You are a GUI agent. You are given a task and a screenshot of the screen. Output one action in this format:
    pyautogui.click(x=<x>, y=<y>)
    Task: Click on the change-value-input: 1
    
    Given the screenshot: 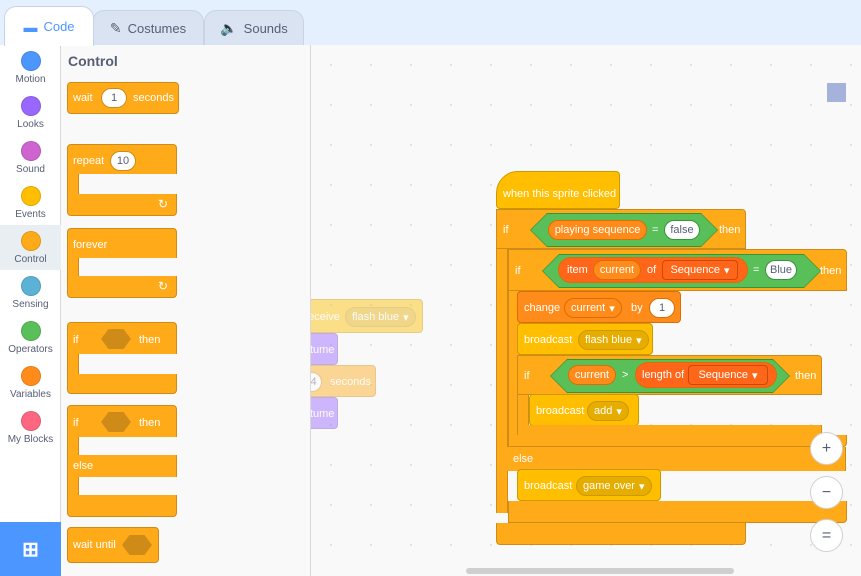 What is the action you would take?
    pyautogui.click(x=662, y=308)
    